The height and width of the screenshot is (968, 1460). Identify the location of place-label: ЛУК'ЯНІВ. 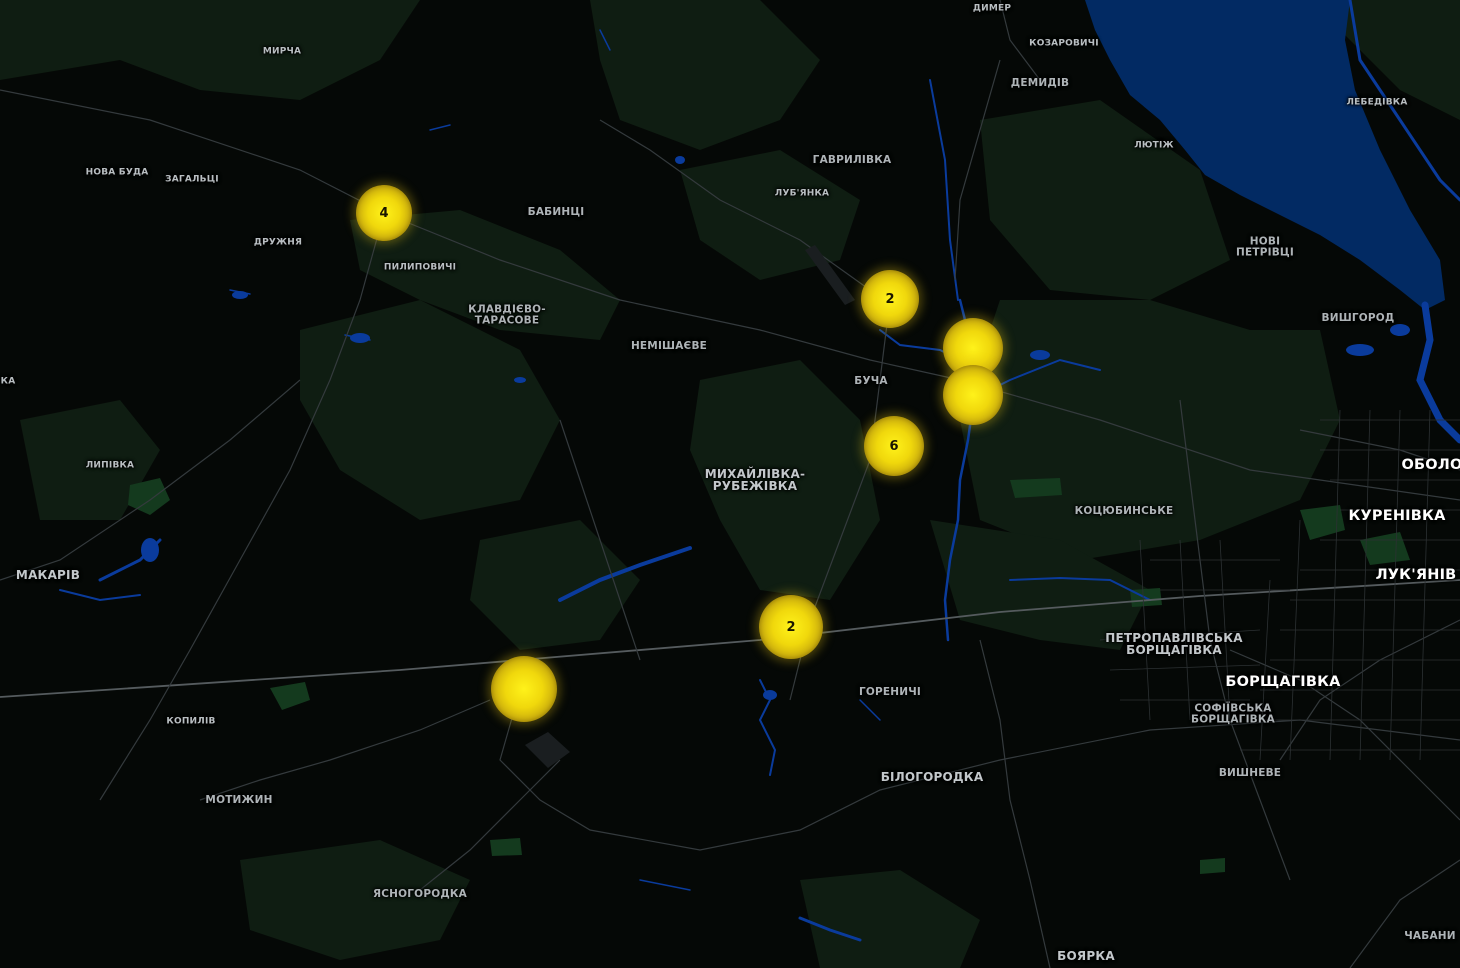
(1416, 574).